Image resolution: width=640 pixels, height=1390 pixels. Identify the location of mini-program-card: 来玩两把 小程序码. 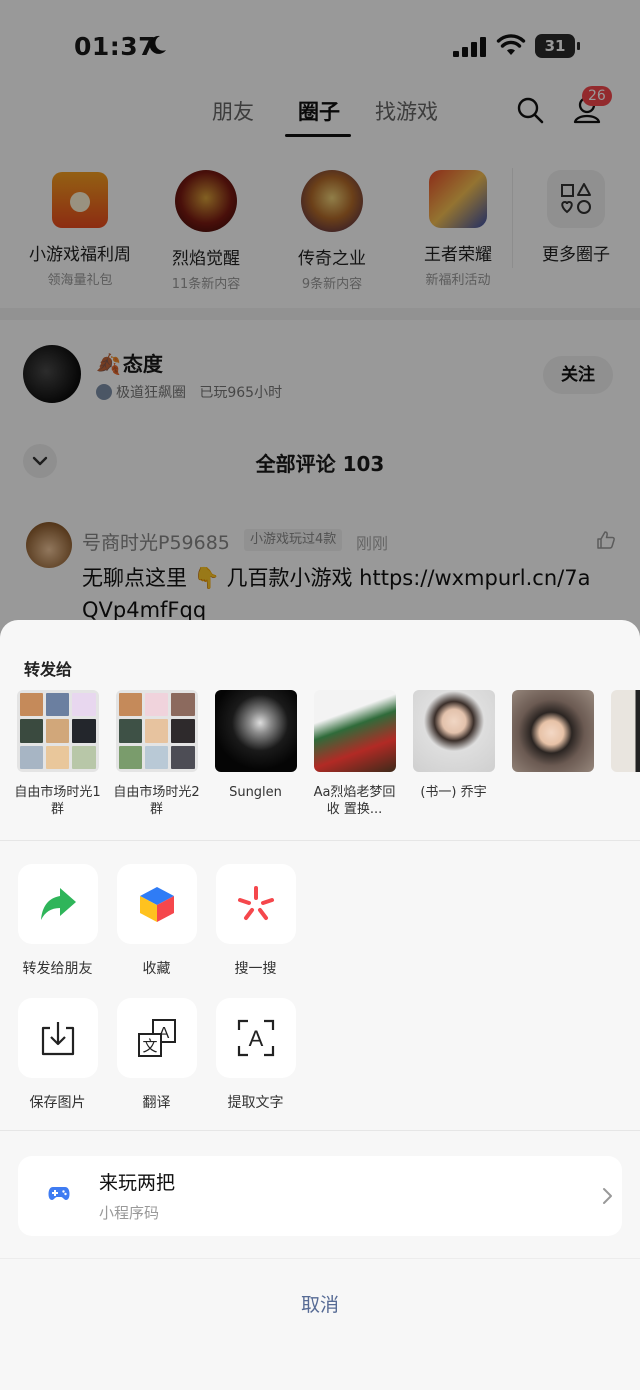
(320, 1196).